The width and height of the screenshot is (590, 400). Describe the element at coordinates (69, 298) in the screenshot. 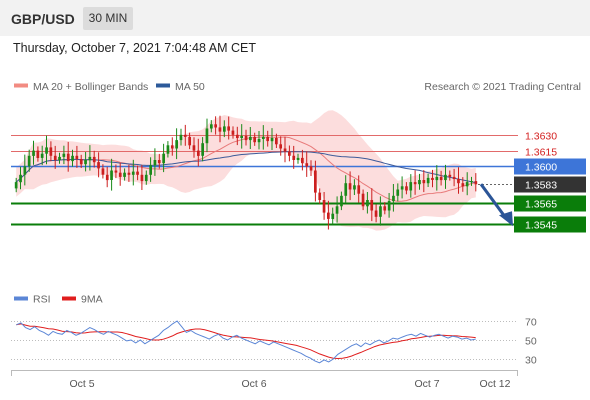

I see `rsi-ma-legend-swatch` at that location.